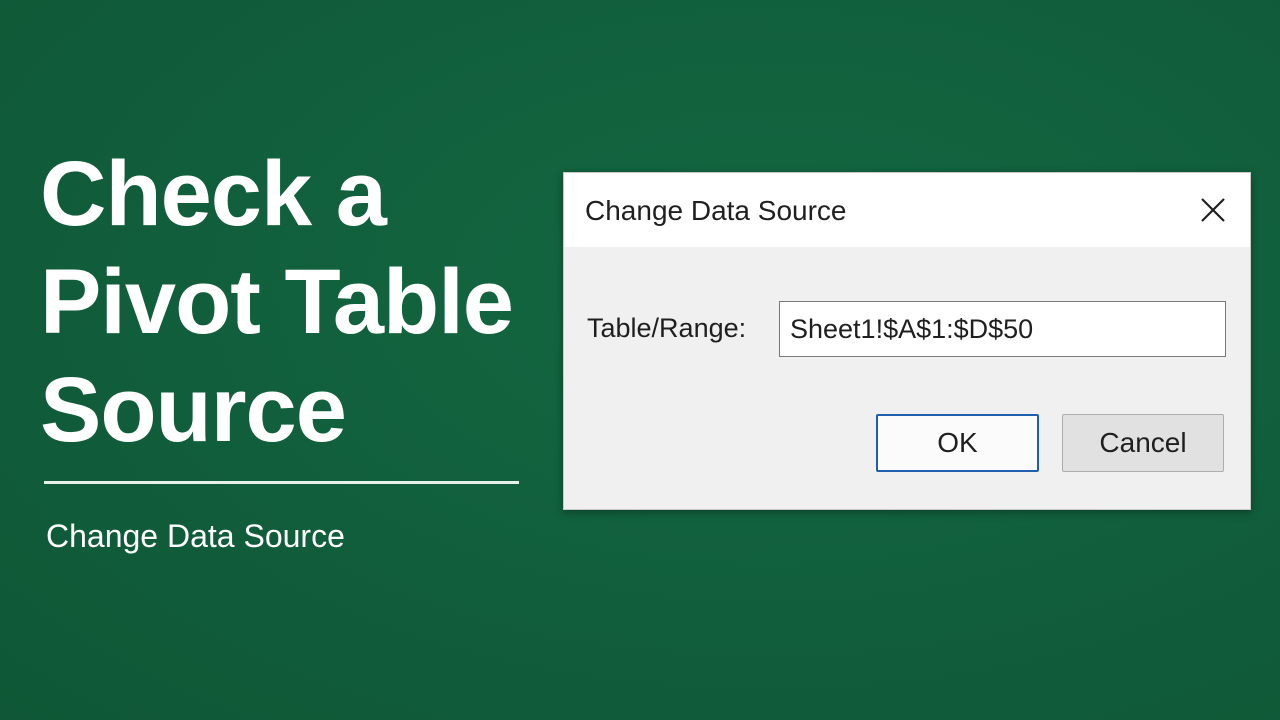 The height and width of the screenshot is (720, 1280). What do you see at coordinates (907, 210) in the screenshot?
I see `dialog-titlebar: Change Data Source` at bounding box center [907, 210].